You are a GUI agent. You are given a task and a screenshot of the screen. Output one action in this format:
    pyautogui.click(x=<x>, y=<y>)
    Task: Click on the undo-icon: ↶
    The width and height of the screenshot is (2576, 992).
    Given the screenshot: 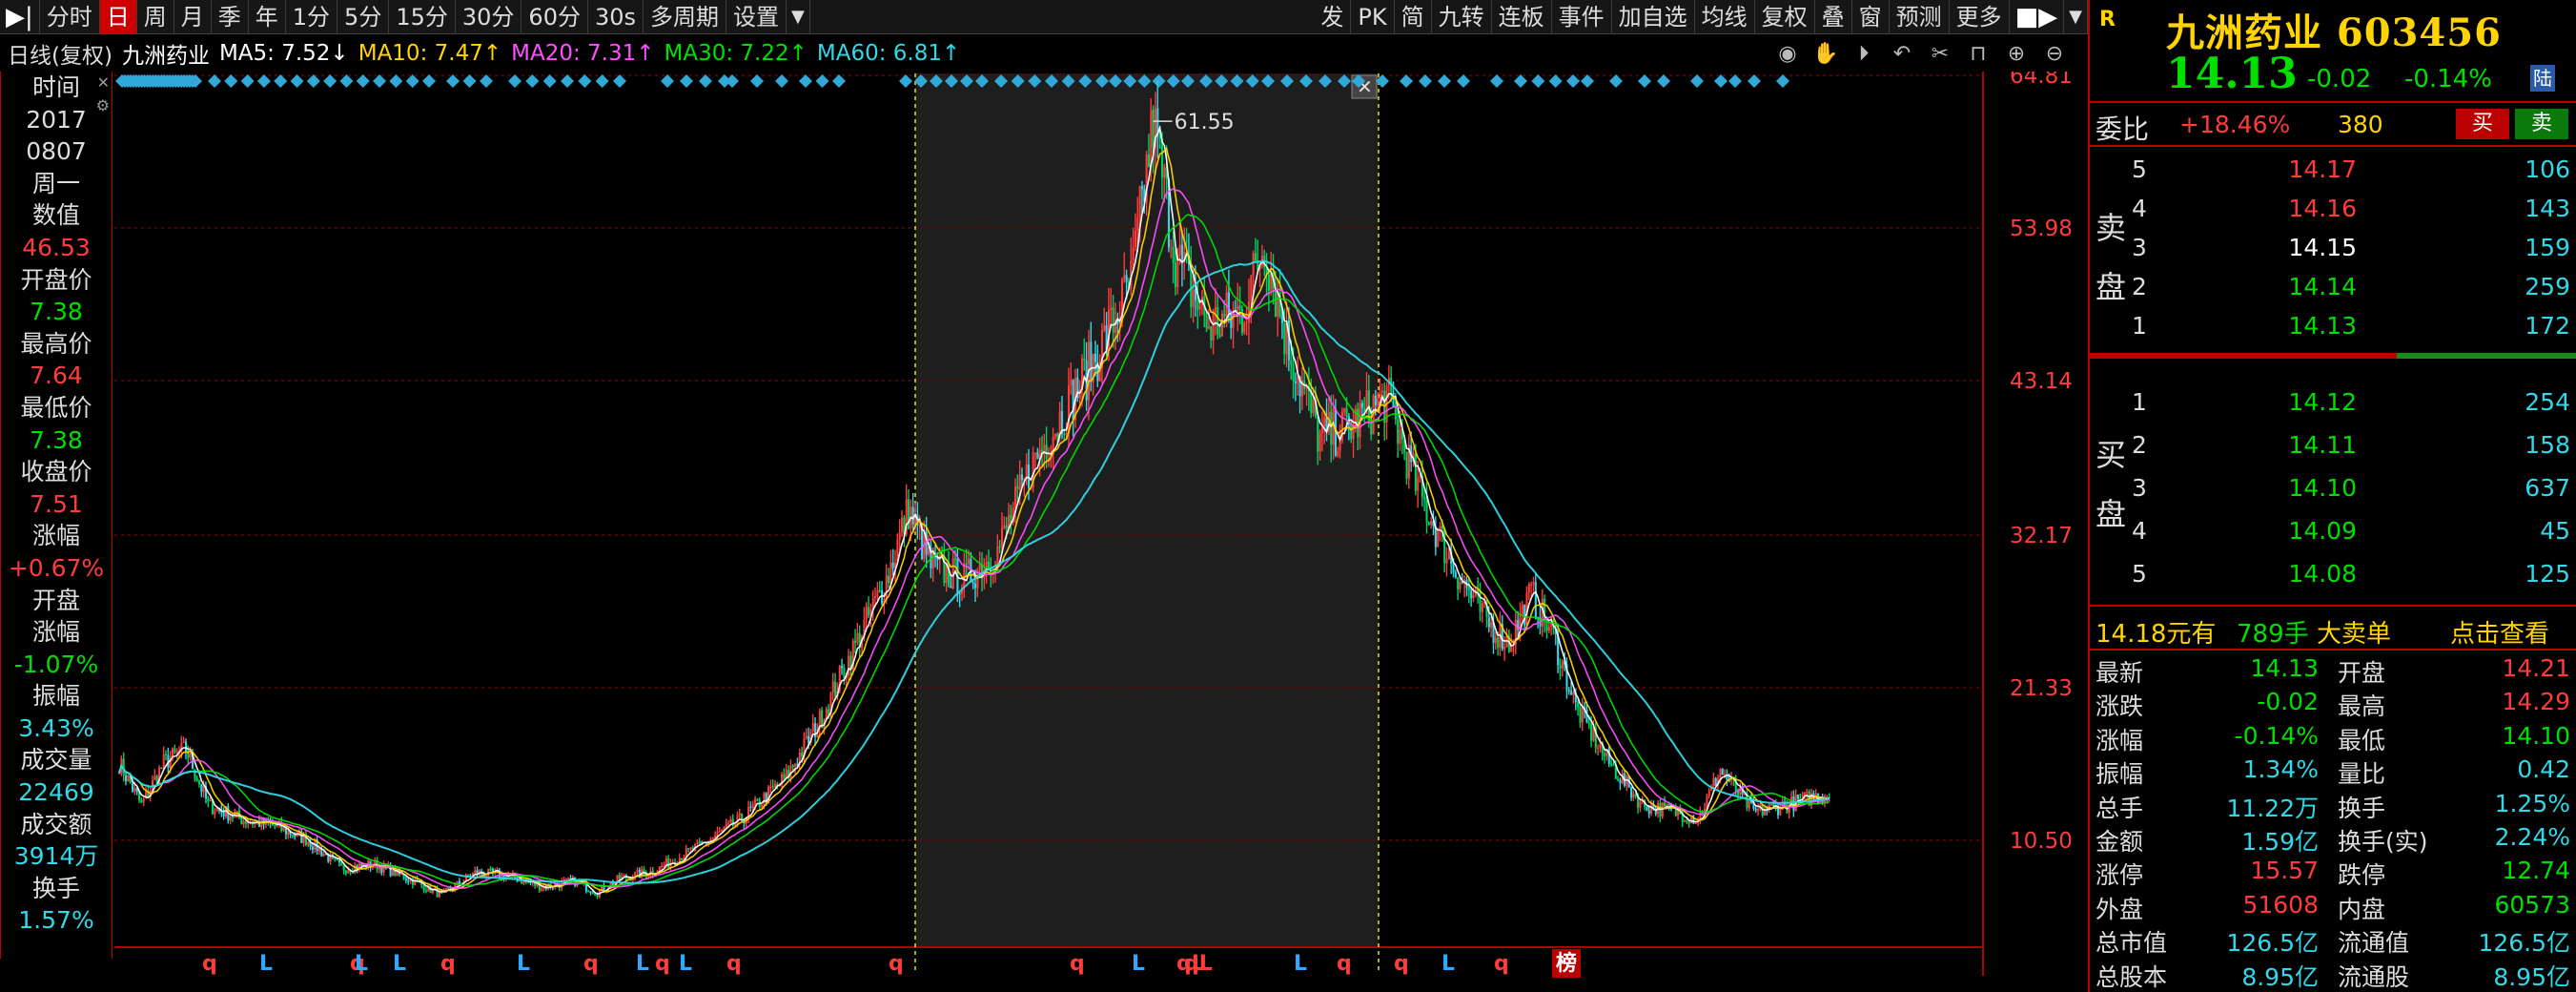 What is the action you would take?
    pyautogui.click(x=1902, y=53)
    